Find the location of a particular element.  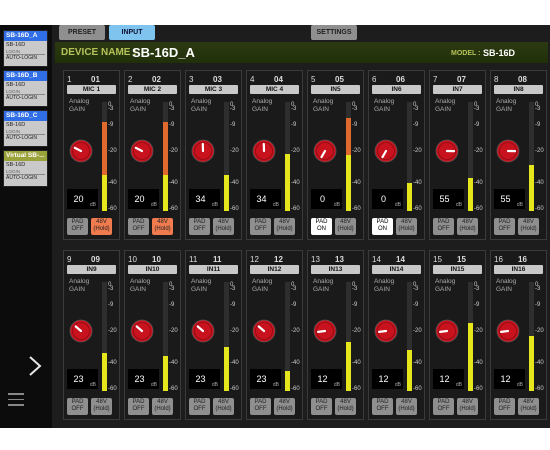

device-card: SB-16D_C SB-16D LOGIN AUTO-LOGIN is located at coordinates (25, 128).